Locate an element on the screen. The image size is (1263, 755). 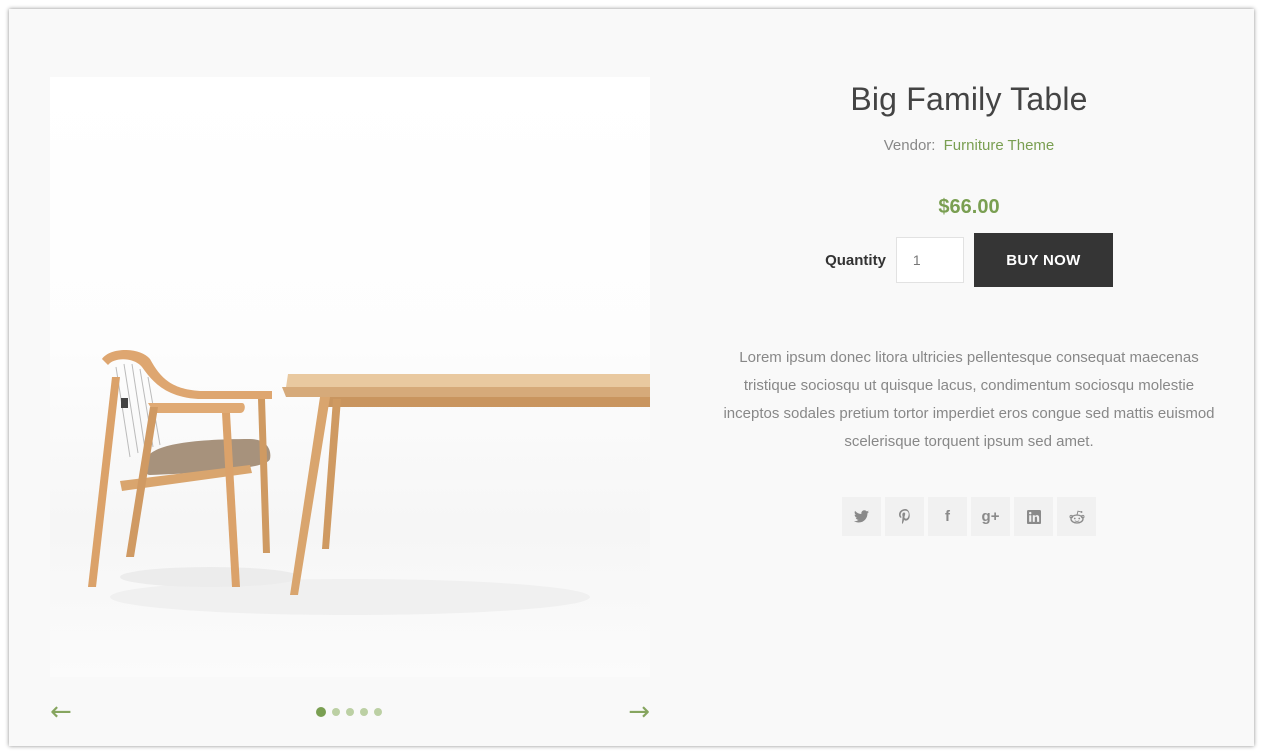
purchase-row: Quantity BUY NOW is located at coordinates (969, 260).